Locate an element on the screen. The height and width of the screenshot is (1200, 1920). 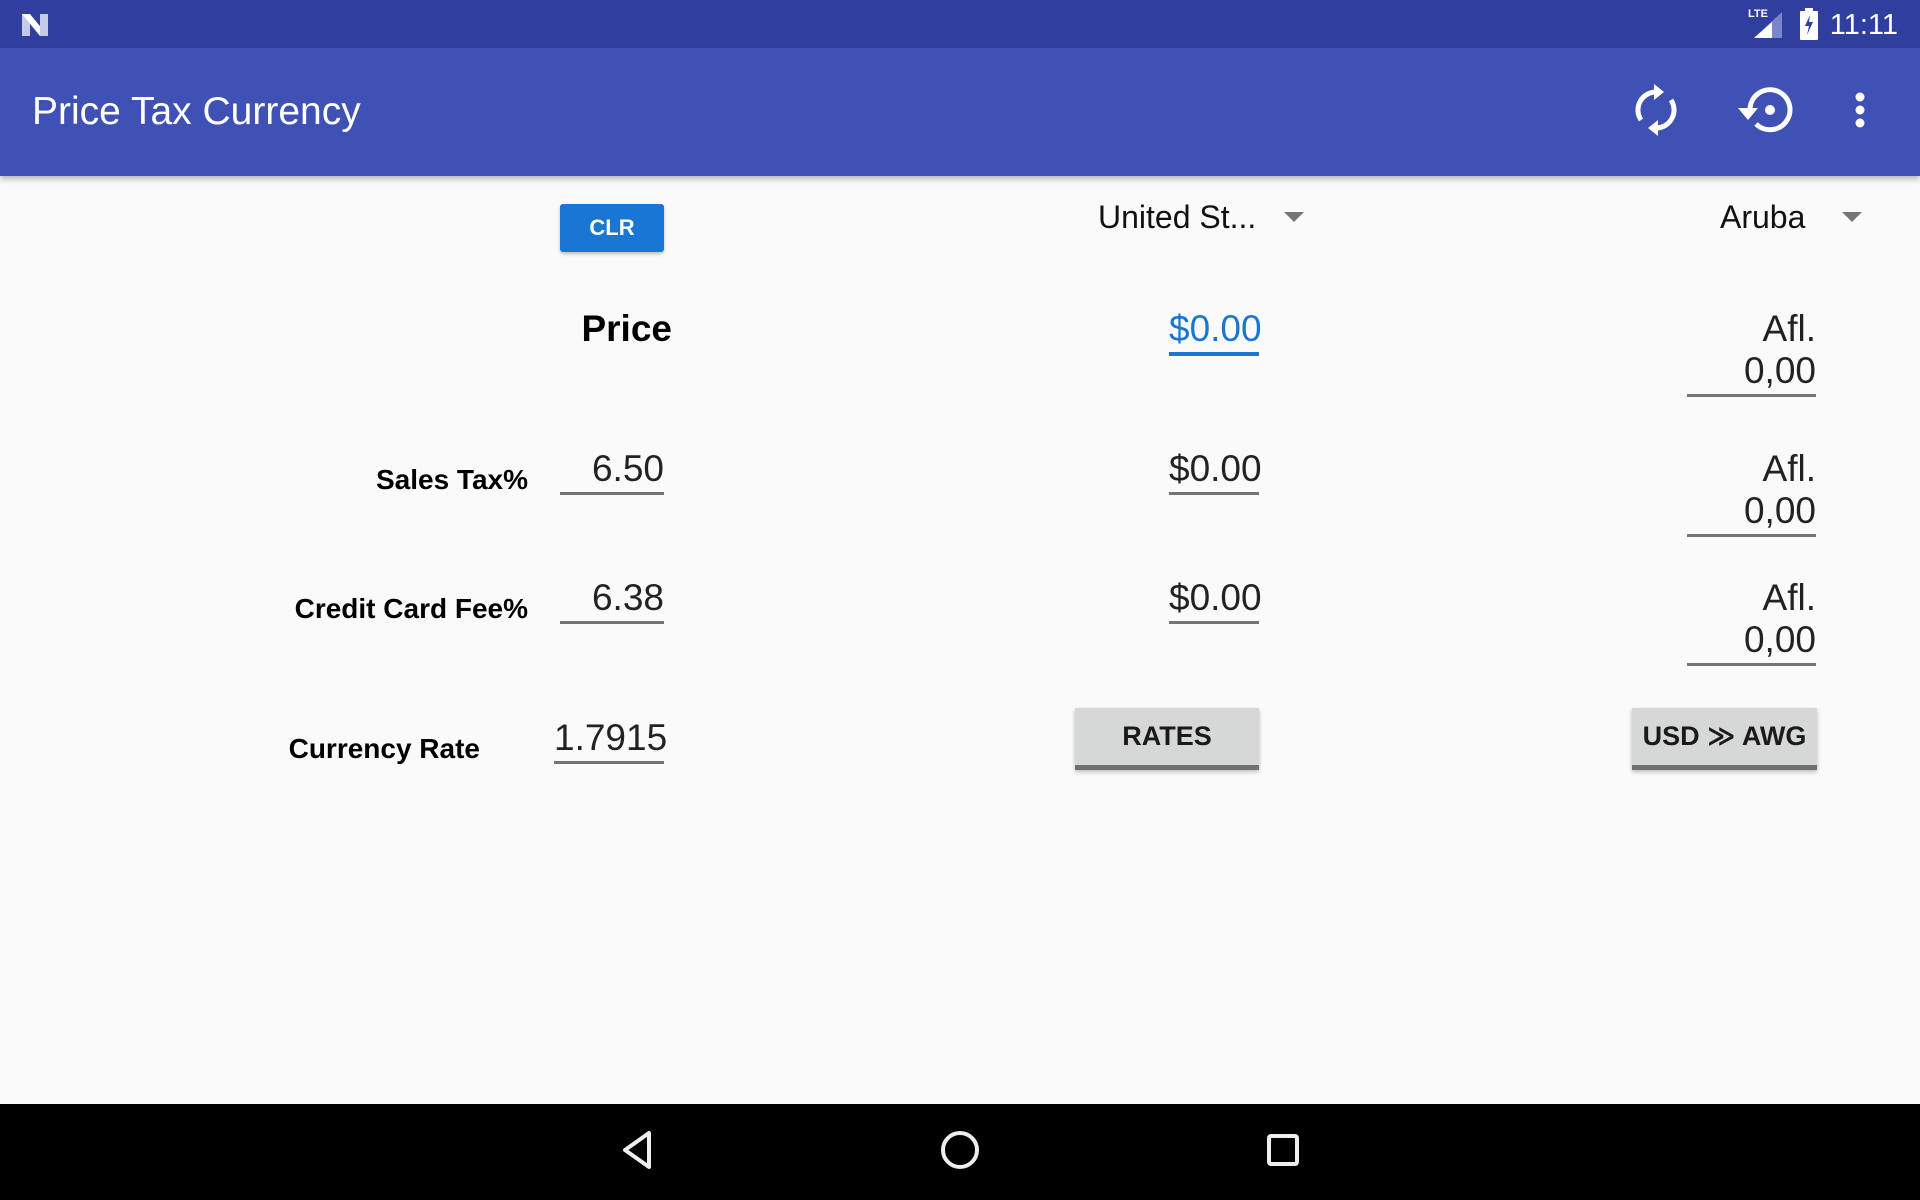
price-to-input: Afl. 0,00 is located at coordinates (1751, 352).